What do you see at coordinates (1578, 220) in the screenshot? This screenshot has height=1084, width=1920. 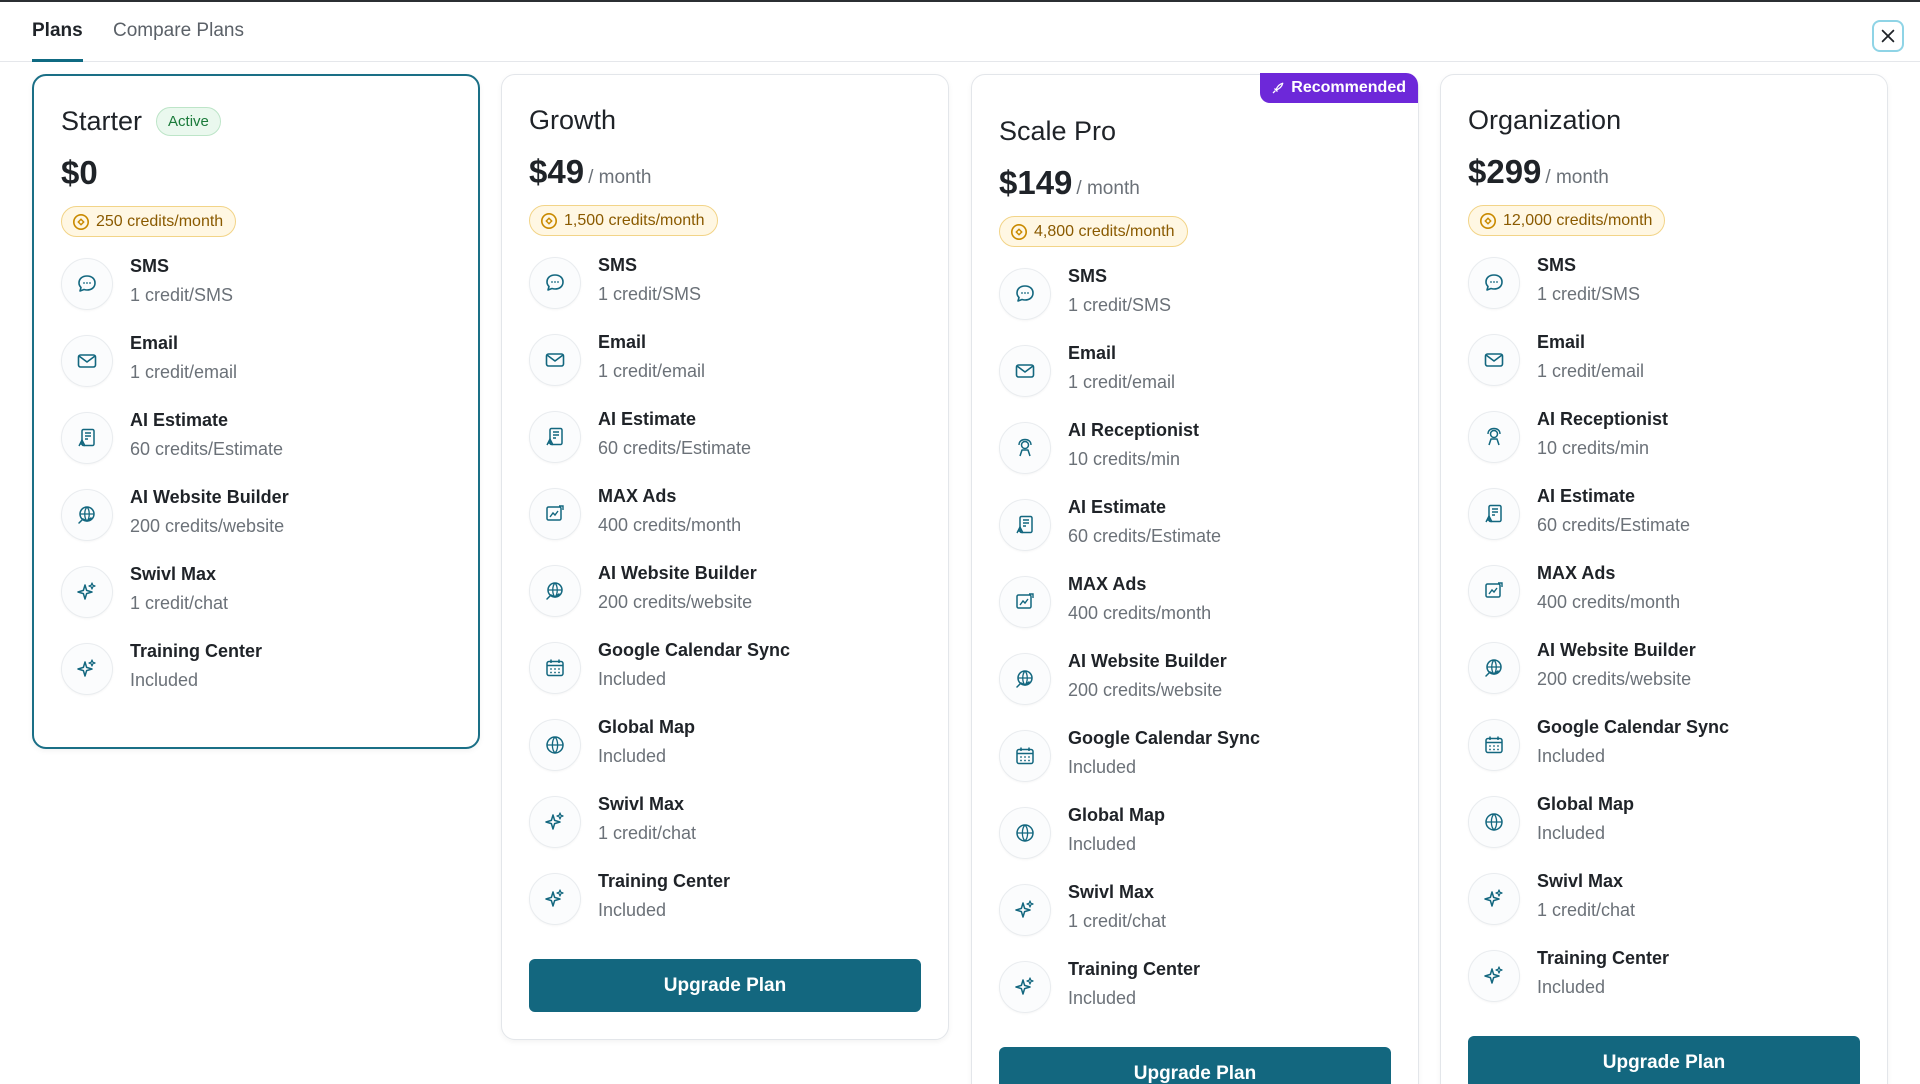 I see `credits-label: 12,000 credits/month` at bounding box center [1578, 220].